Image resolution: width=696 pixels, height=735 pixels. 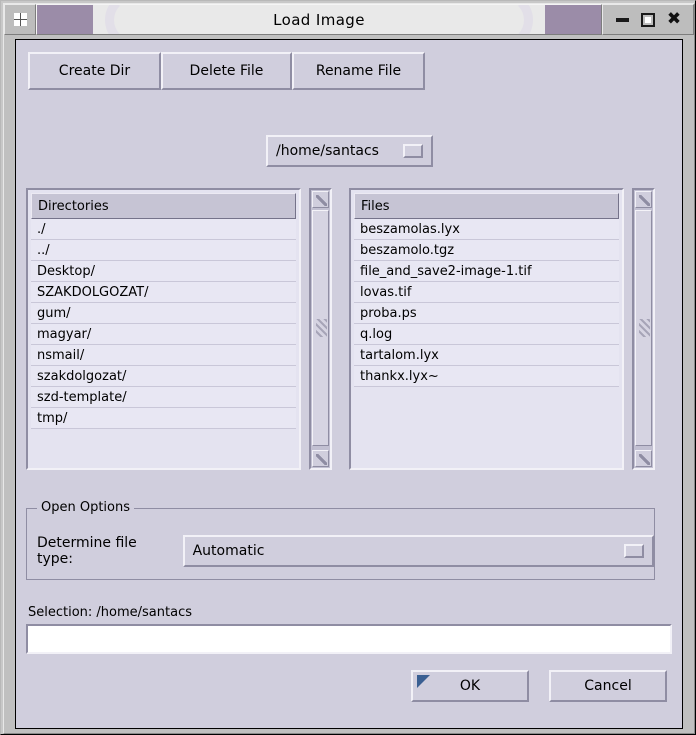 What do you see at coordinates (486, 271) in the screenshot?
I see `list-item: file_and_save2-image-1.tif` at bounding box center [486, 271].